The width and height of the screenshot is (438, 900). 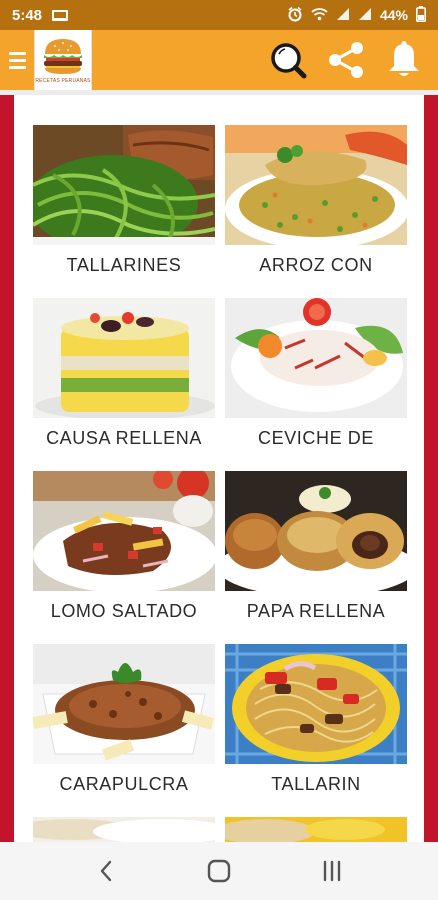 I want to click on recipe-title: ARROZ CON, so click(x=316, y=265).